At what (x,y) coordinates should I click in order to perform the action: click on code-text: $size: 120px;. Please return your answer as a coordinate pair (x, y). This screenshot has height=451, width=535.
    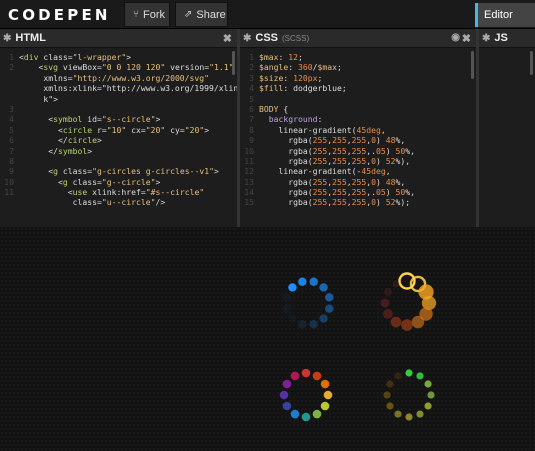
    Looking at the image, I should click on (291, 77).